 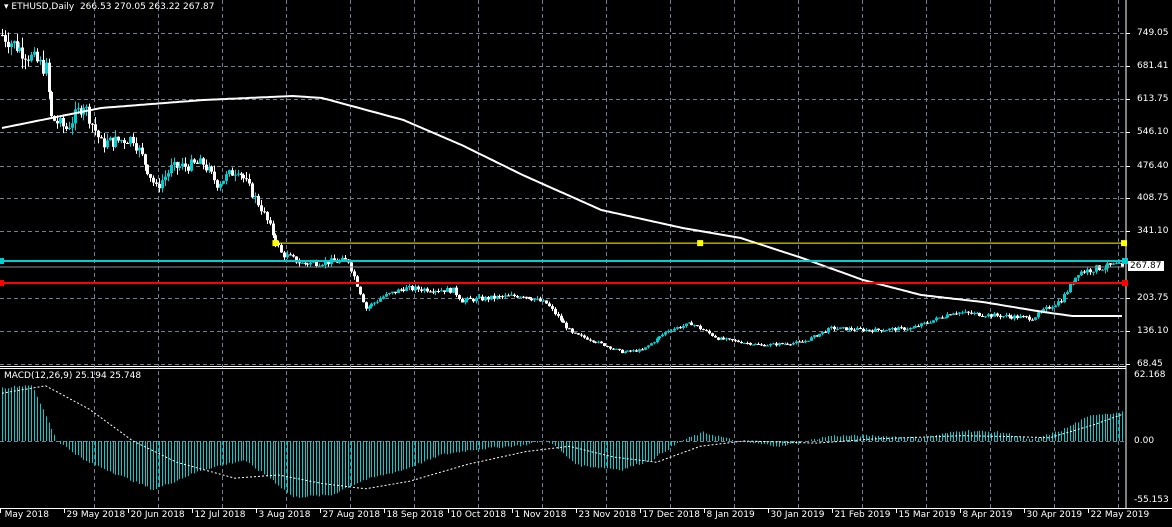 I want to click on date-label: 1 Nov 2018, so click(x=540, y=515).